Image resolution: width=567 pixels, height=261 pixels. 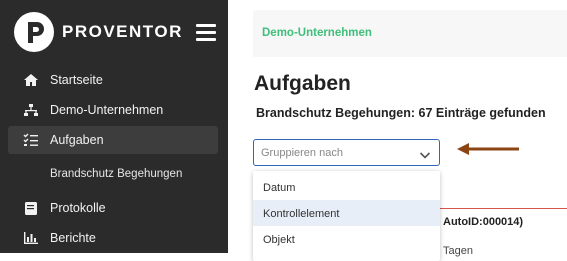 I want to click on hamburger-menu-icon, so click(x=206, y=33).